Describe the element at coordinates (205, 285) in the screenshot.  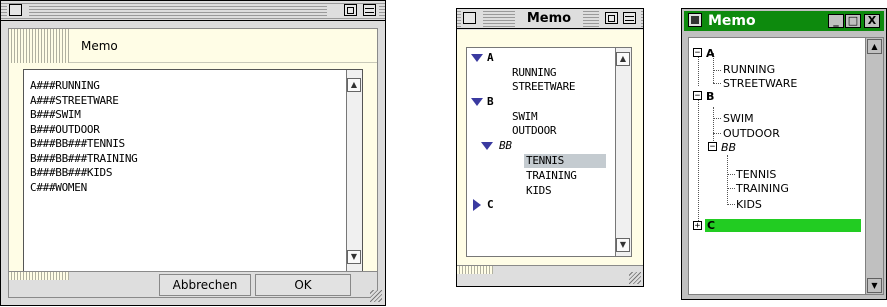
I see `cancel-button: Abbrechen` at that location.